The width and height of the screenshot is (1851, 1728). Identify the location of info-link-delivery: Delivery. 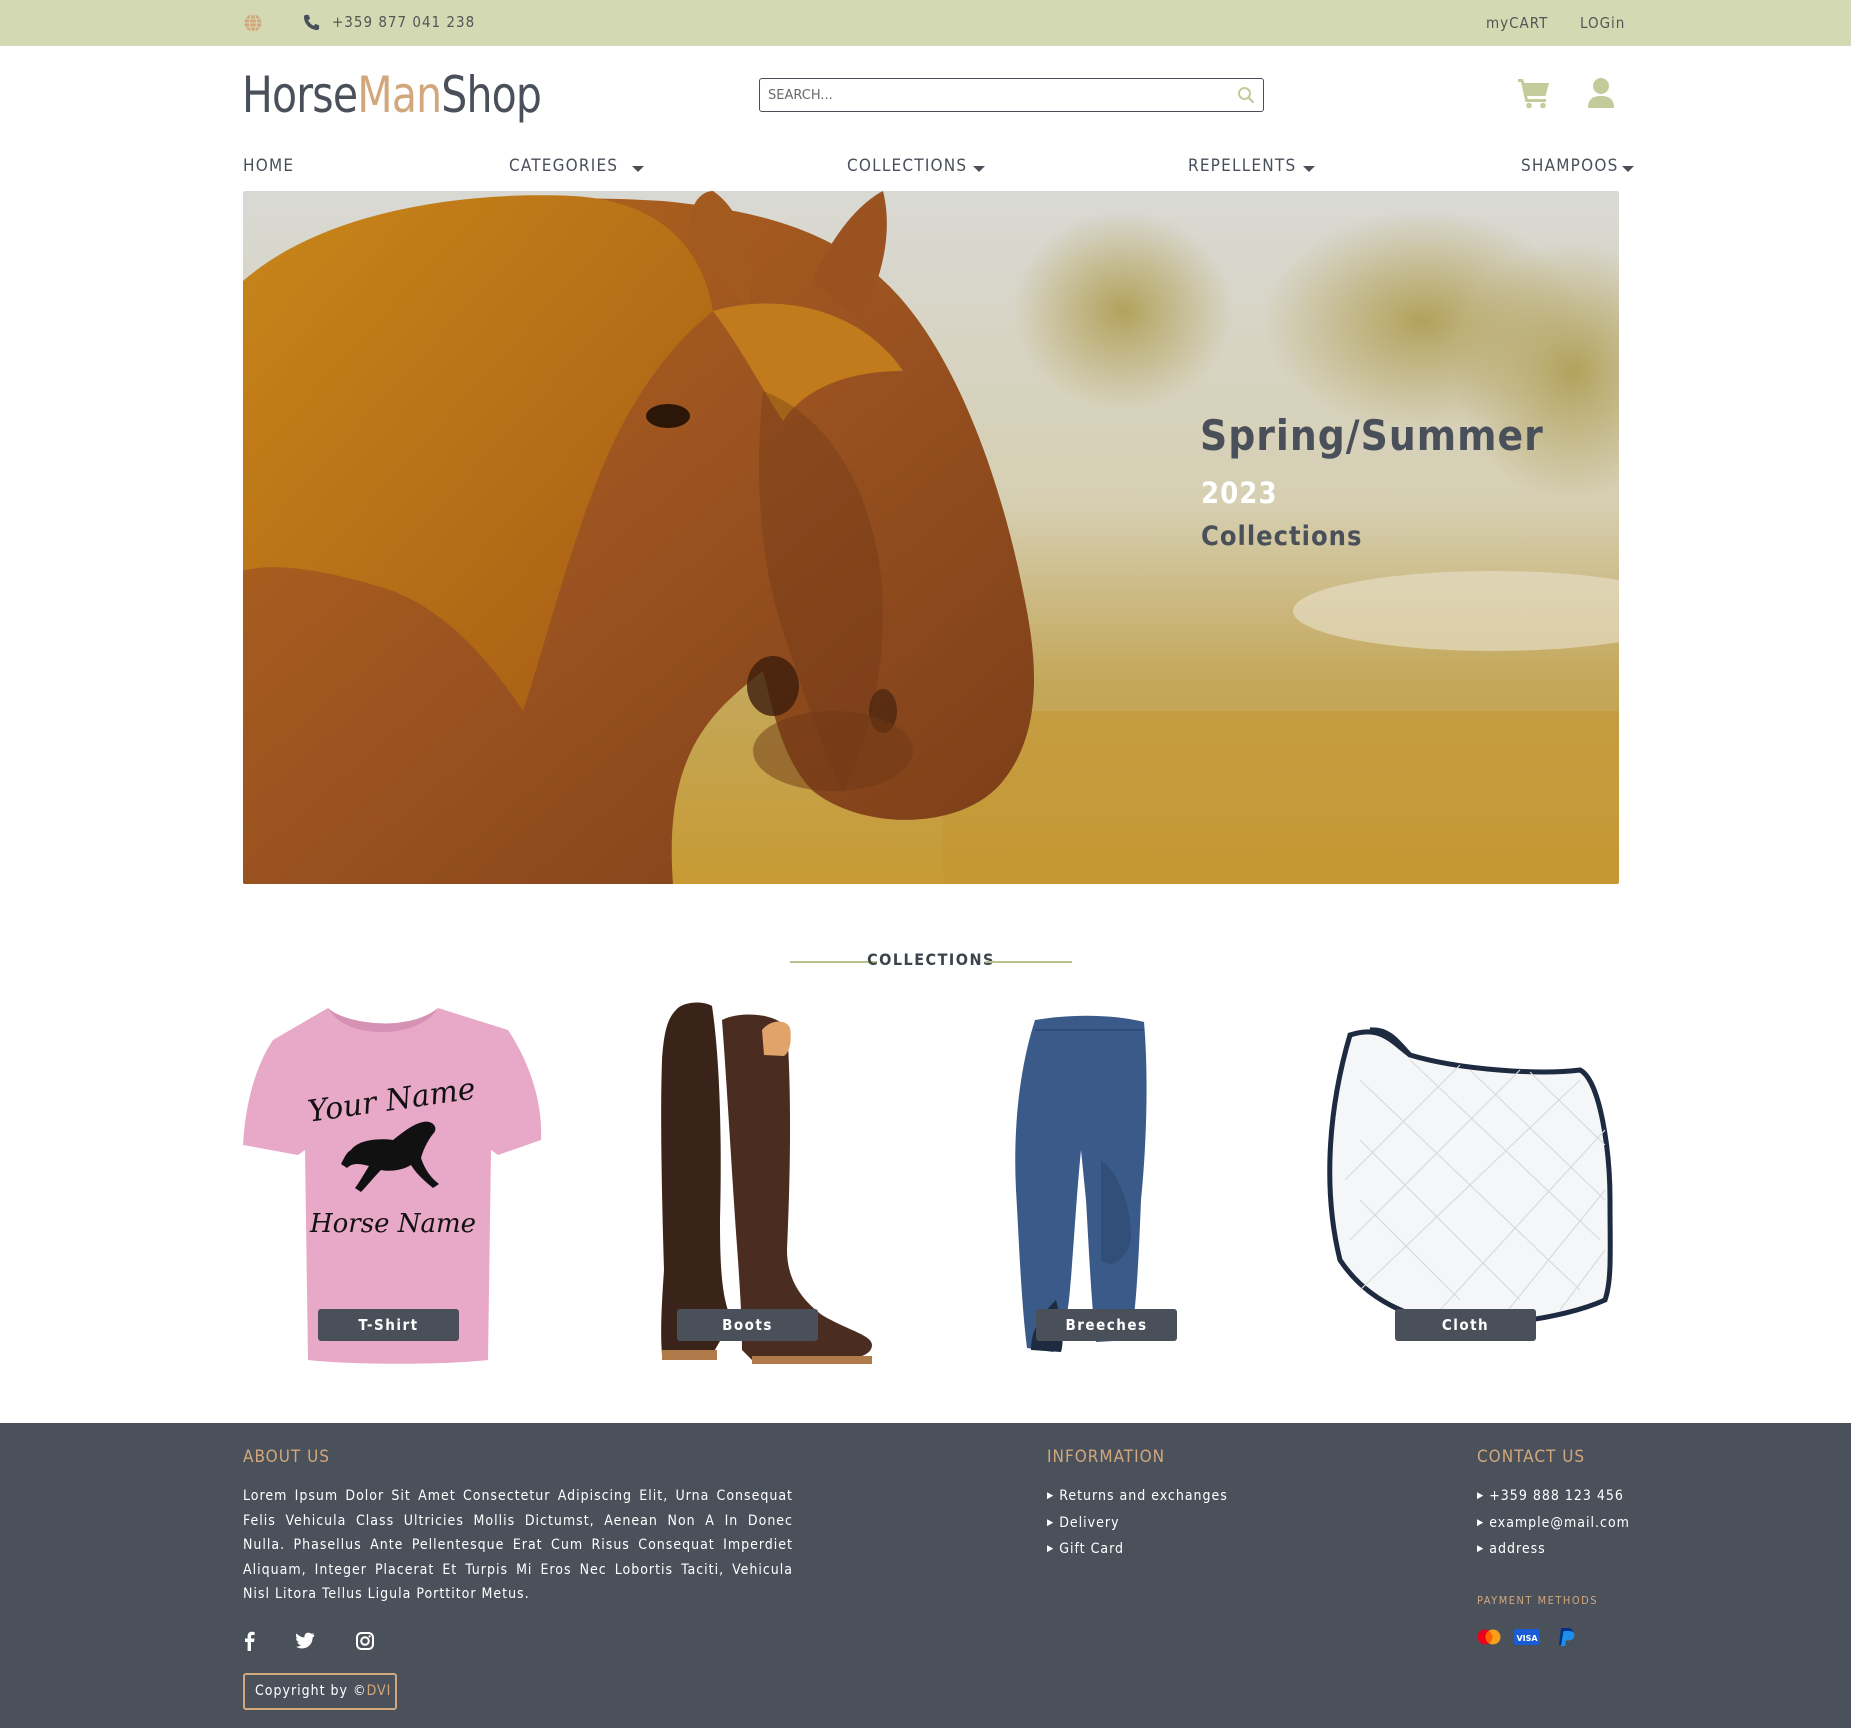
(1137, 1524).